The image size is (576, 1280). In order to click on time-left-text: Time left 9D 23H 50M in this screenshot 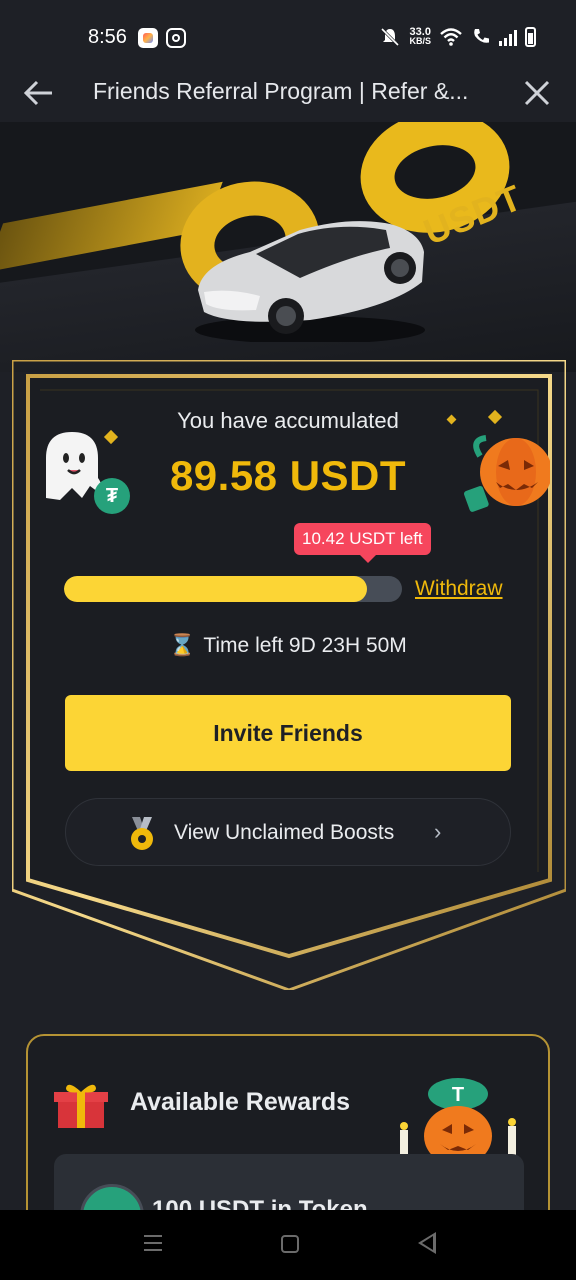, I will do `click(305, 645)`.